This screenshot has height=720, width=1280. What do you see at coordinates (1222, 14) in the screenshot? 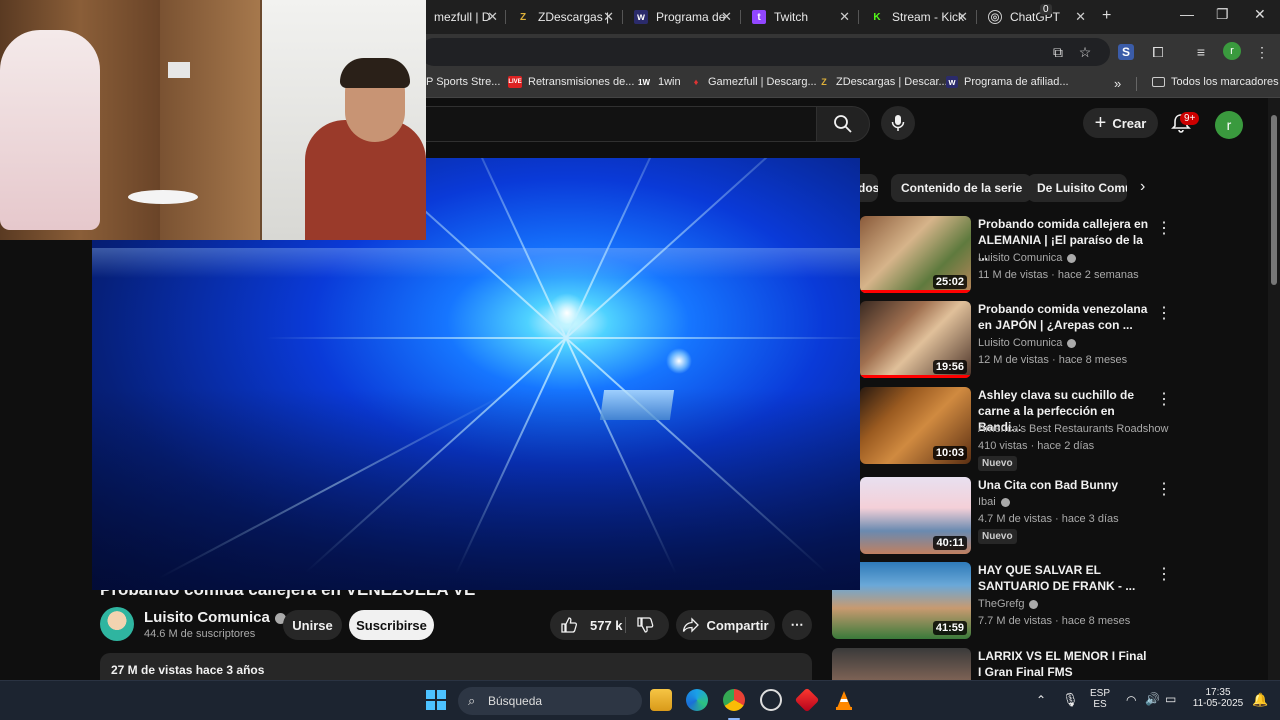
I see `restore-icon: ❐` at bounding box center [1222, 14].